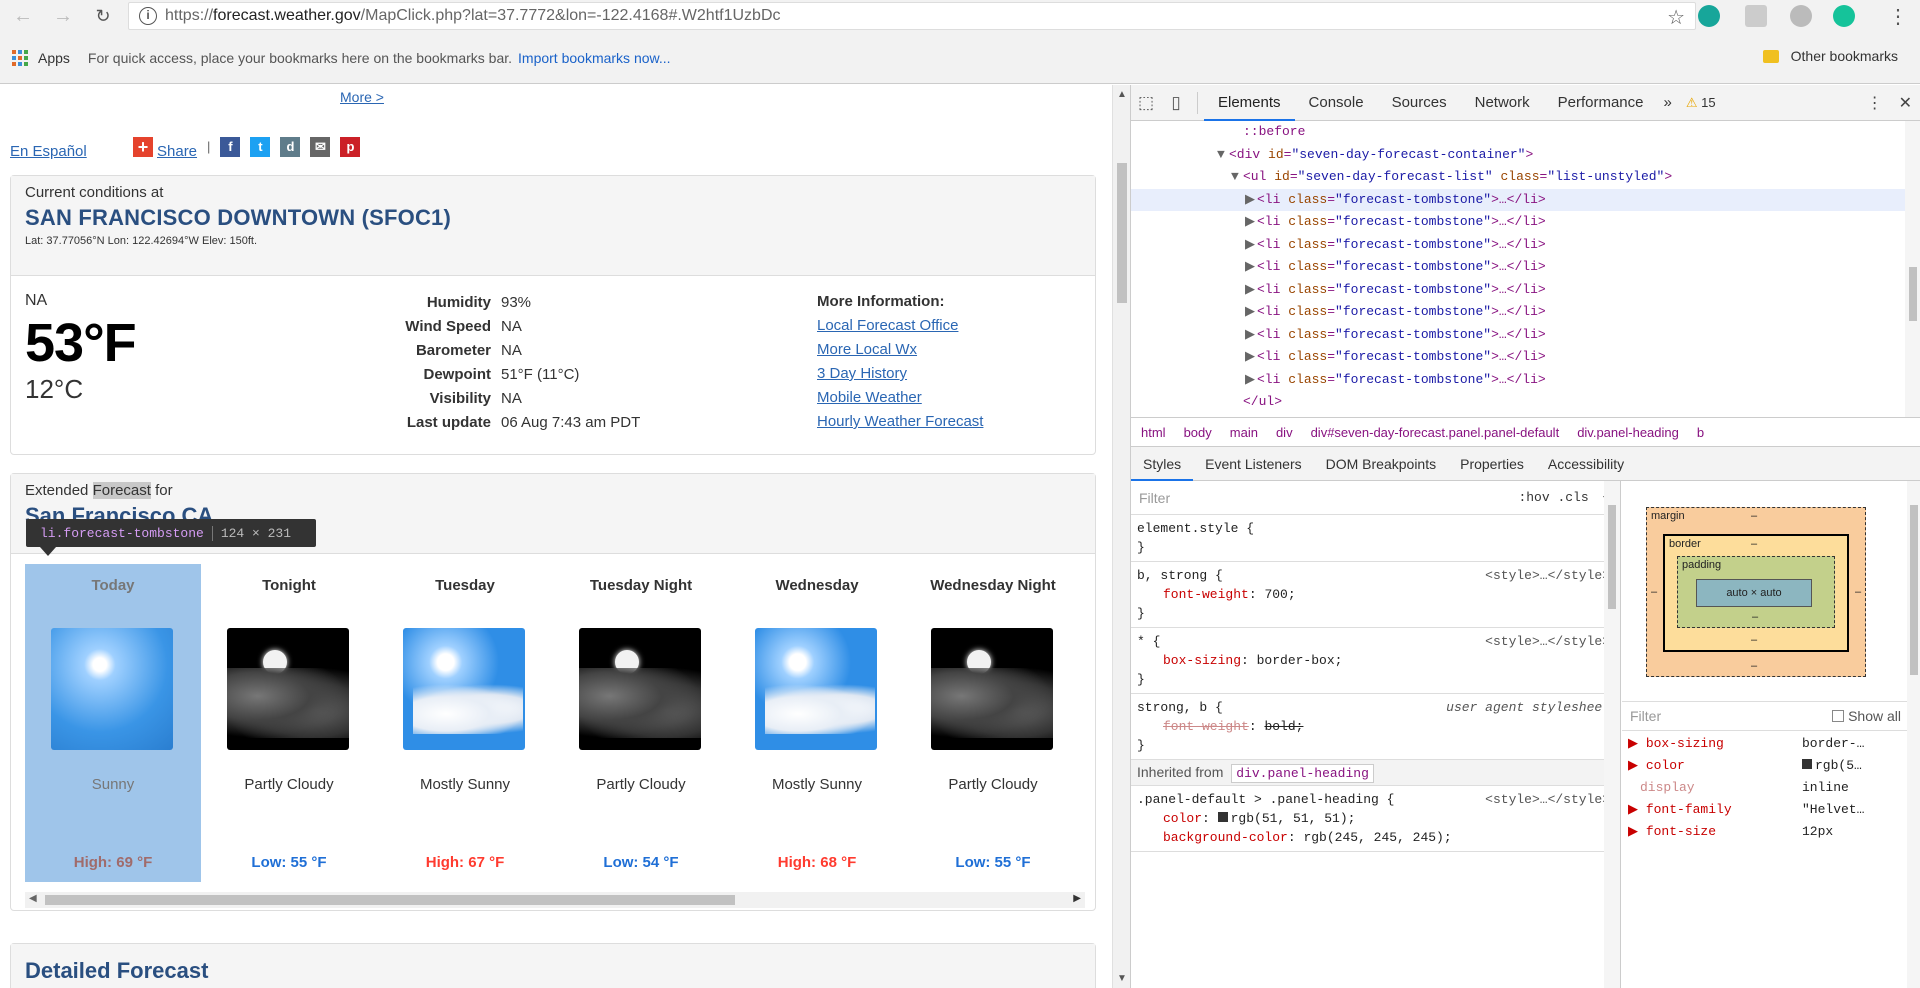  I want to click on css-declaration: box-sizing: border-box;, so click(1375, 660).